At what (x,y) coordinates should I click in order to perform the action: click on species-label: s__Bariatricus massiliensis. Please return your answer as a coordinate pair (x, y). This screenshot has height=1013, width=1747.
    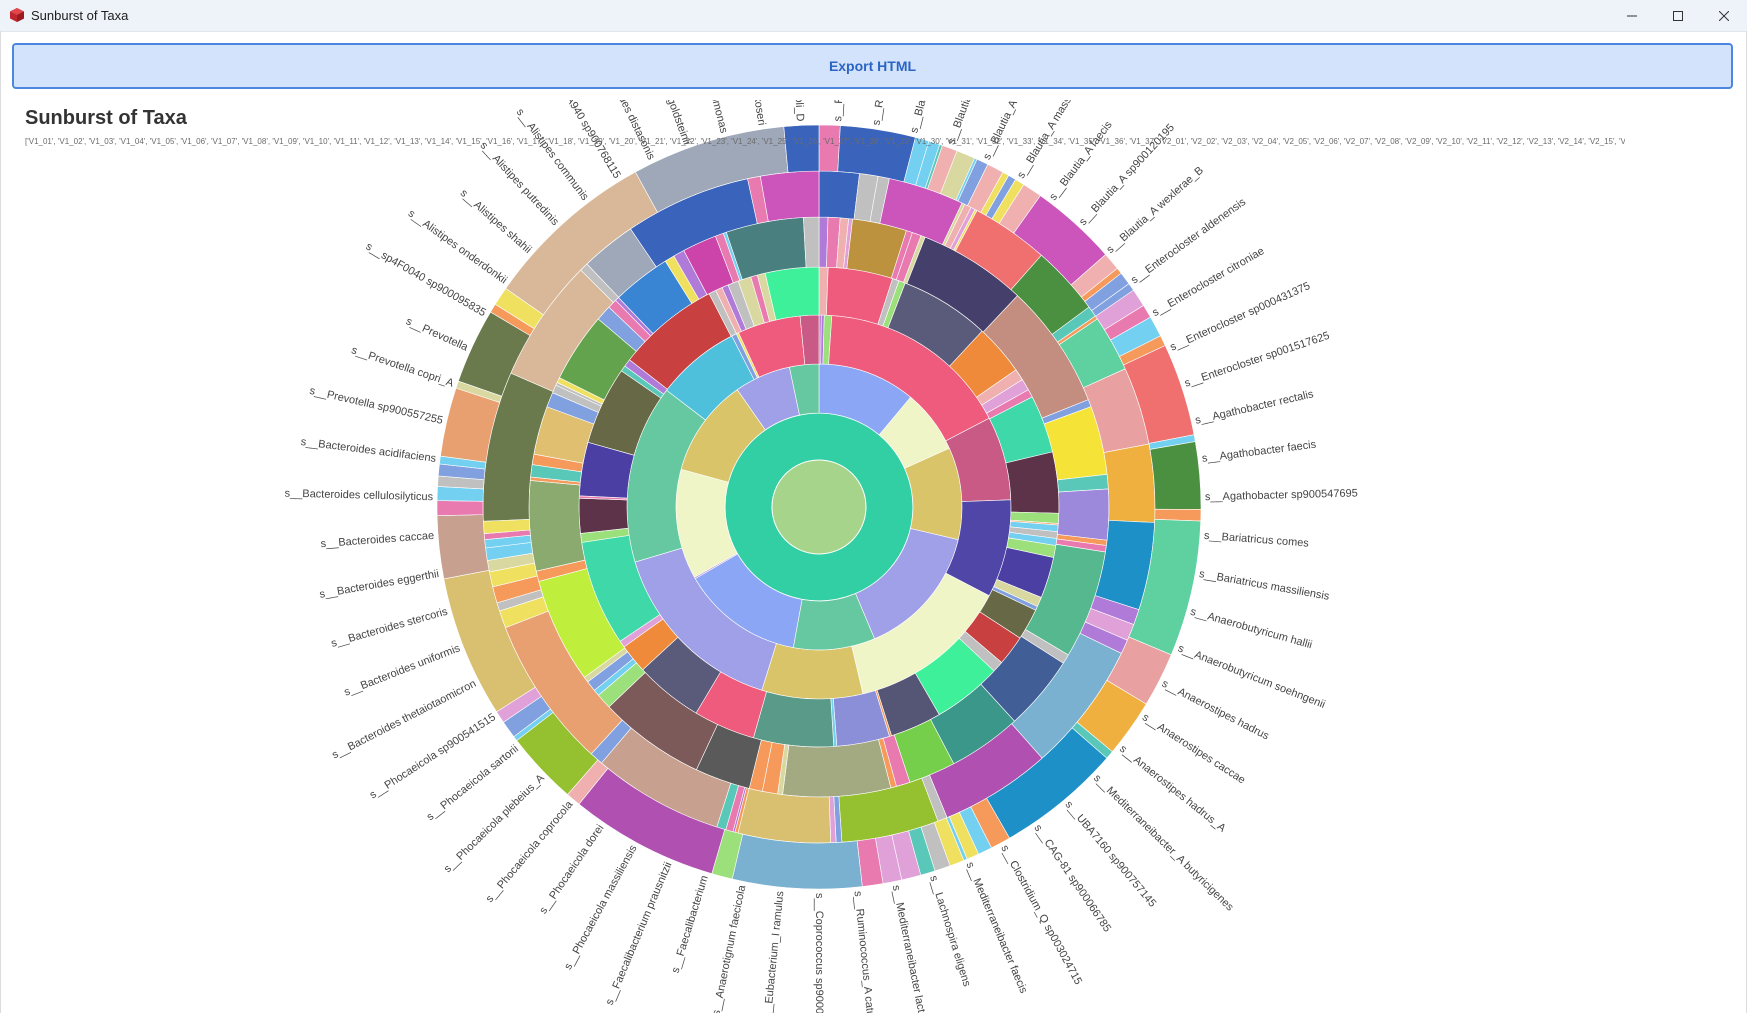
    Looking at the image, I should click on (1264, 585).